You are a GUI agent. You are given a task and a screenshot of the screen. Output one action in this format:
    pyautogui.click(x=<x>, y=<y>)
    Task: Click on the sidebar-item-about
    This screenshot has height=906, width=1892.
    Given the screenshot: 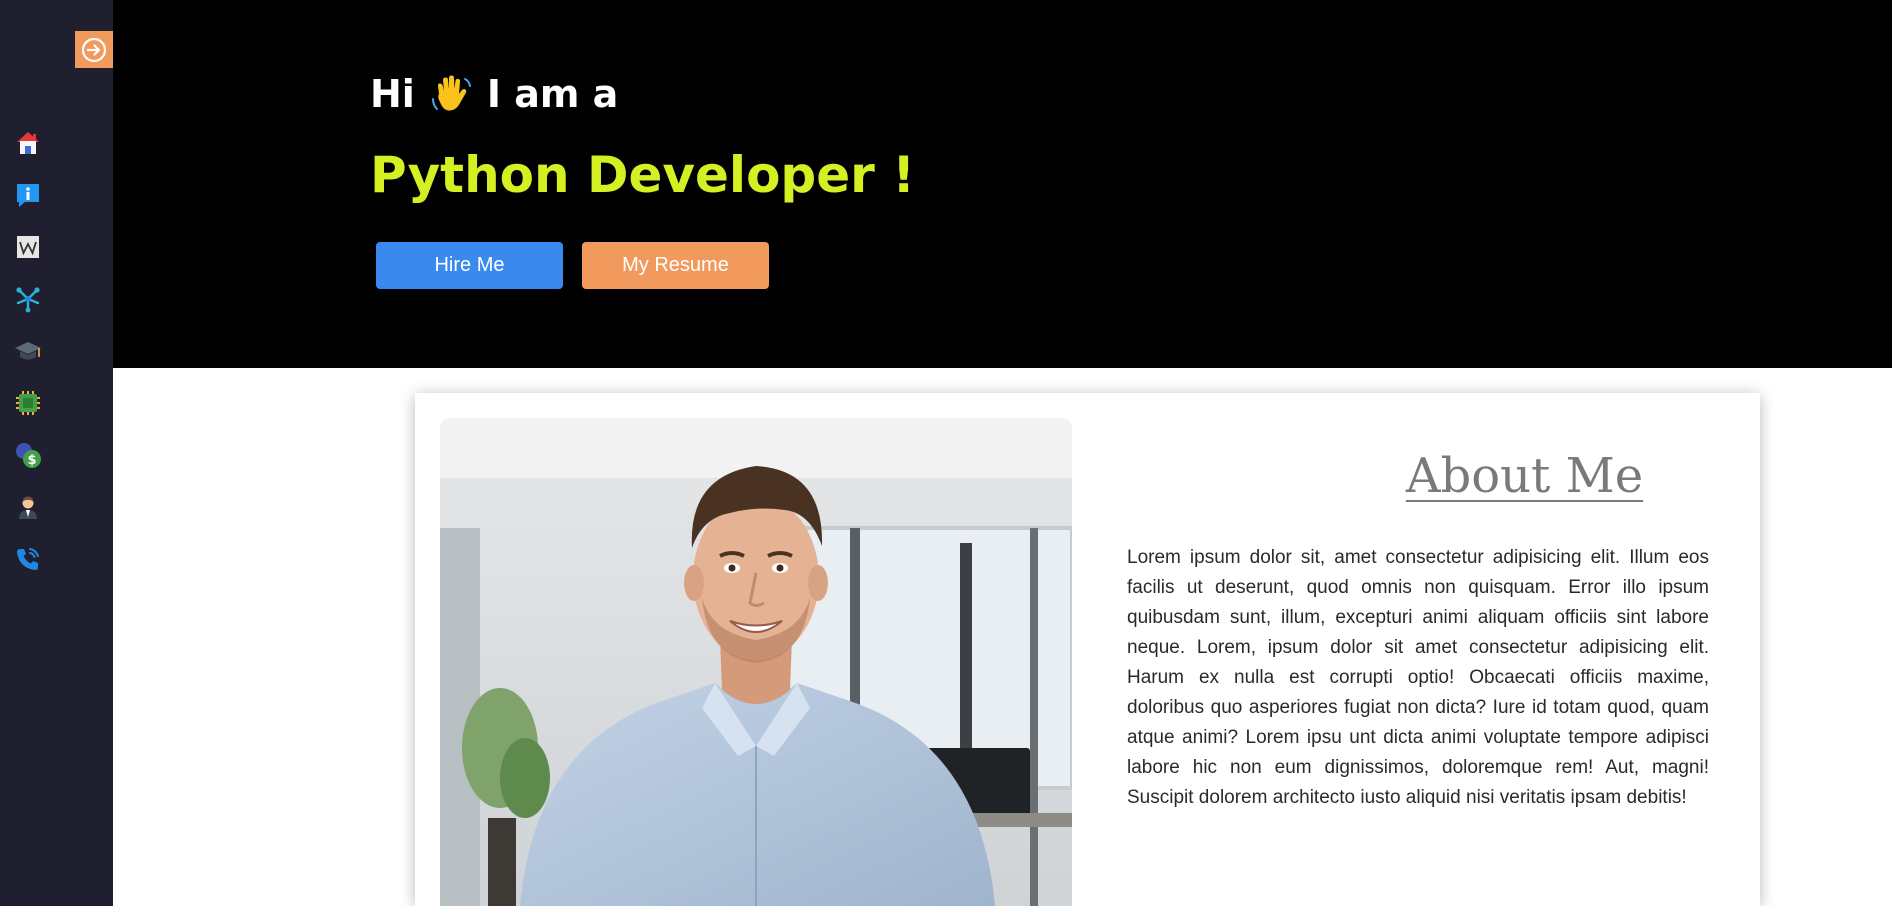 What is the action you would take?
    pyautogui.click(x=28, y=195)
    